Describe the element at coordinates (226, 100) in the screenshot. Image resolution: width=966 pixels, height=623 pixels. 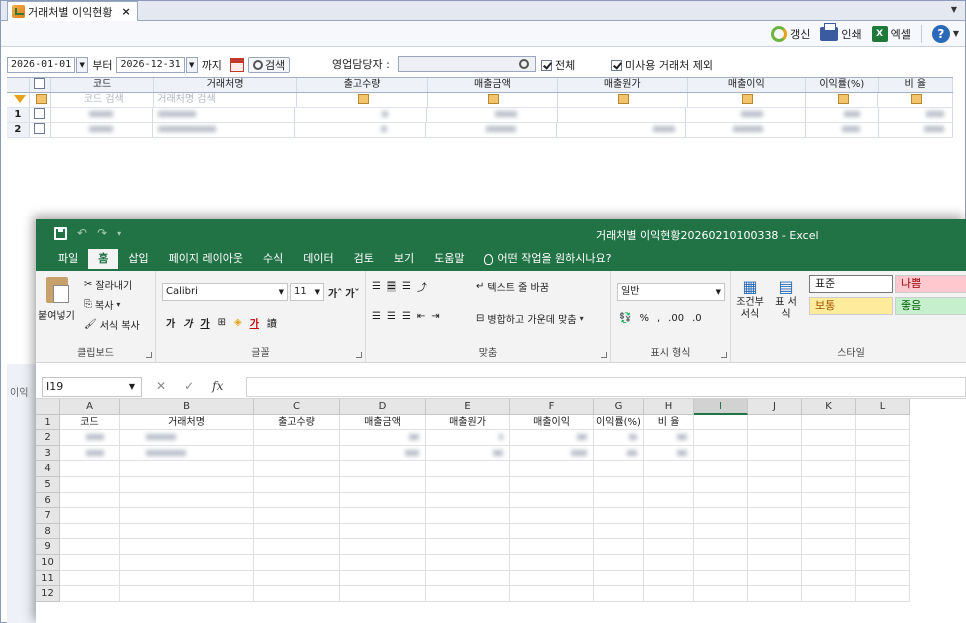
I see `name-filter-input: 거래처명 검색` at that location.